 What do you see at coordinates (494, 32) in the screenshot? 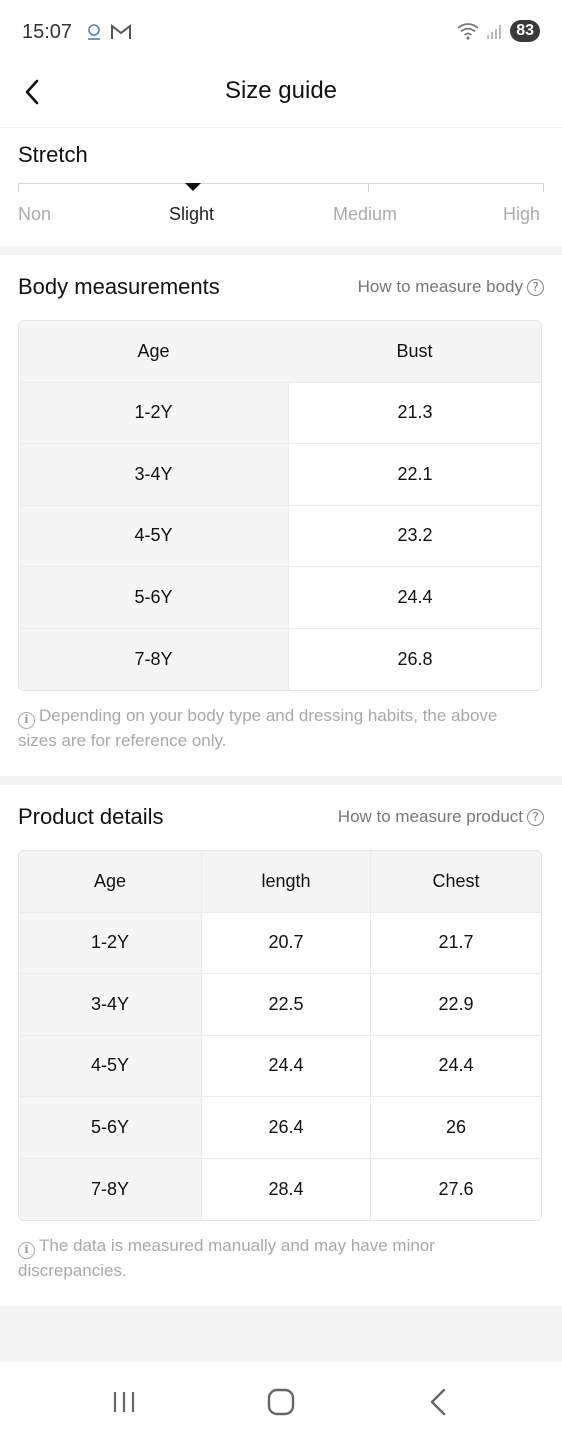
I see `signal-icon` at bounding box center [494, 32].